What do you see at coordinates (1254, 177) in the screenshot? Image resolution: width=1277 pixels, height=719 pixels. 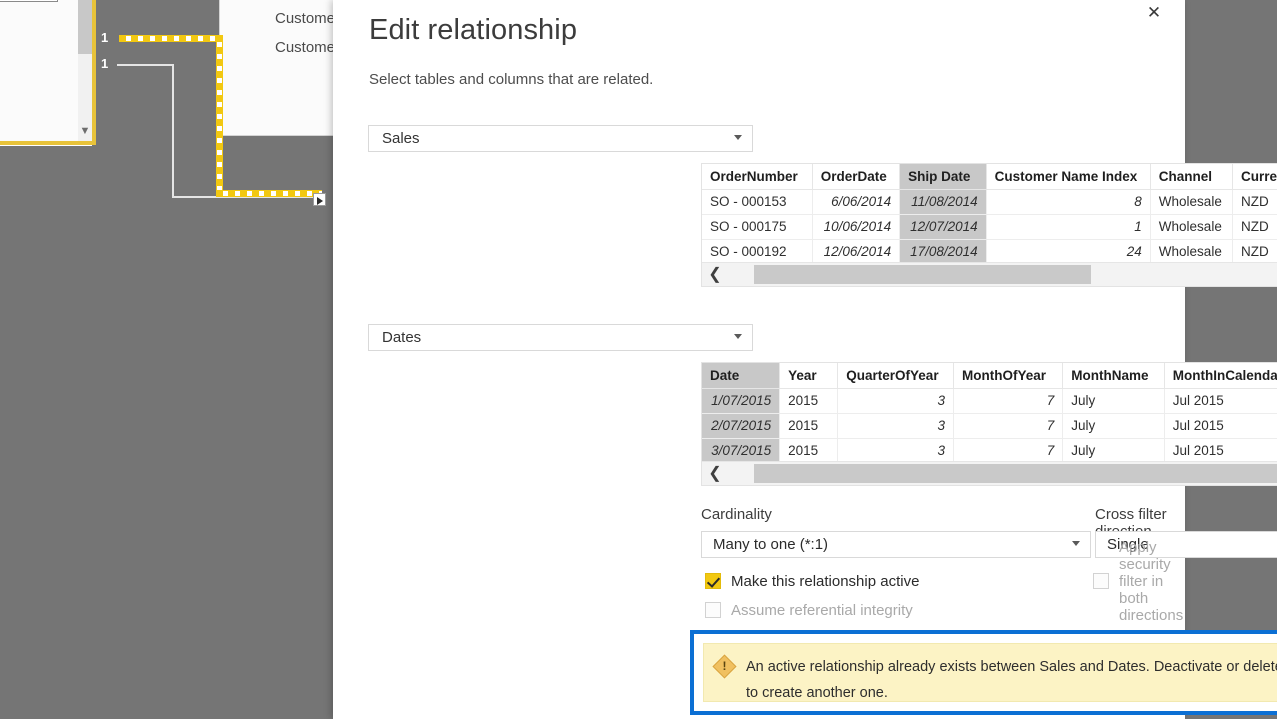 I see `column-header: Currency Code` at bounding box center [1254, 177].